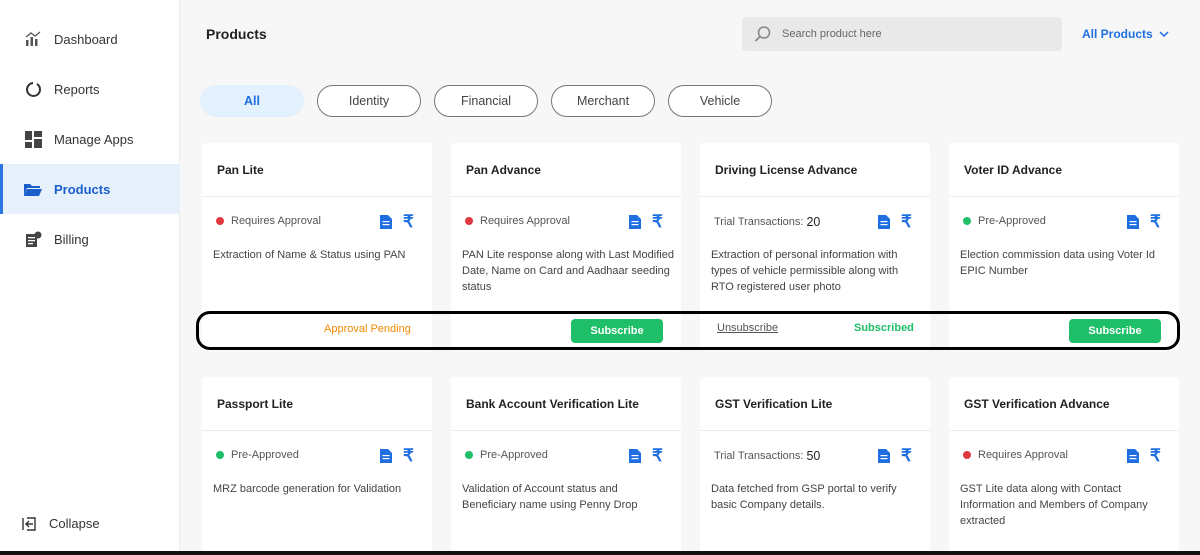  Describe the element at coordinates (1117, 34) in the screenshot. I see `dropdown-label: All Products` at that location.